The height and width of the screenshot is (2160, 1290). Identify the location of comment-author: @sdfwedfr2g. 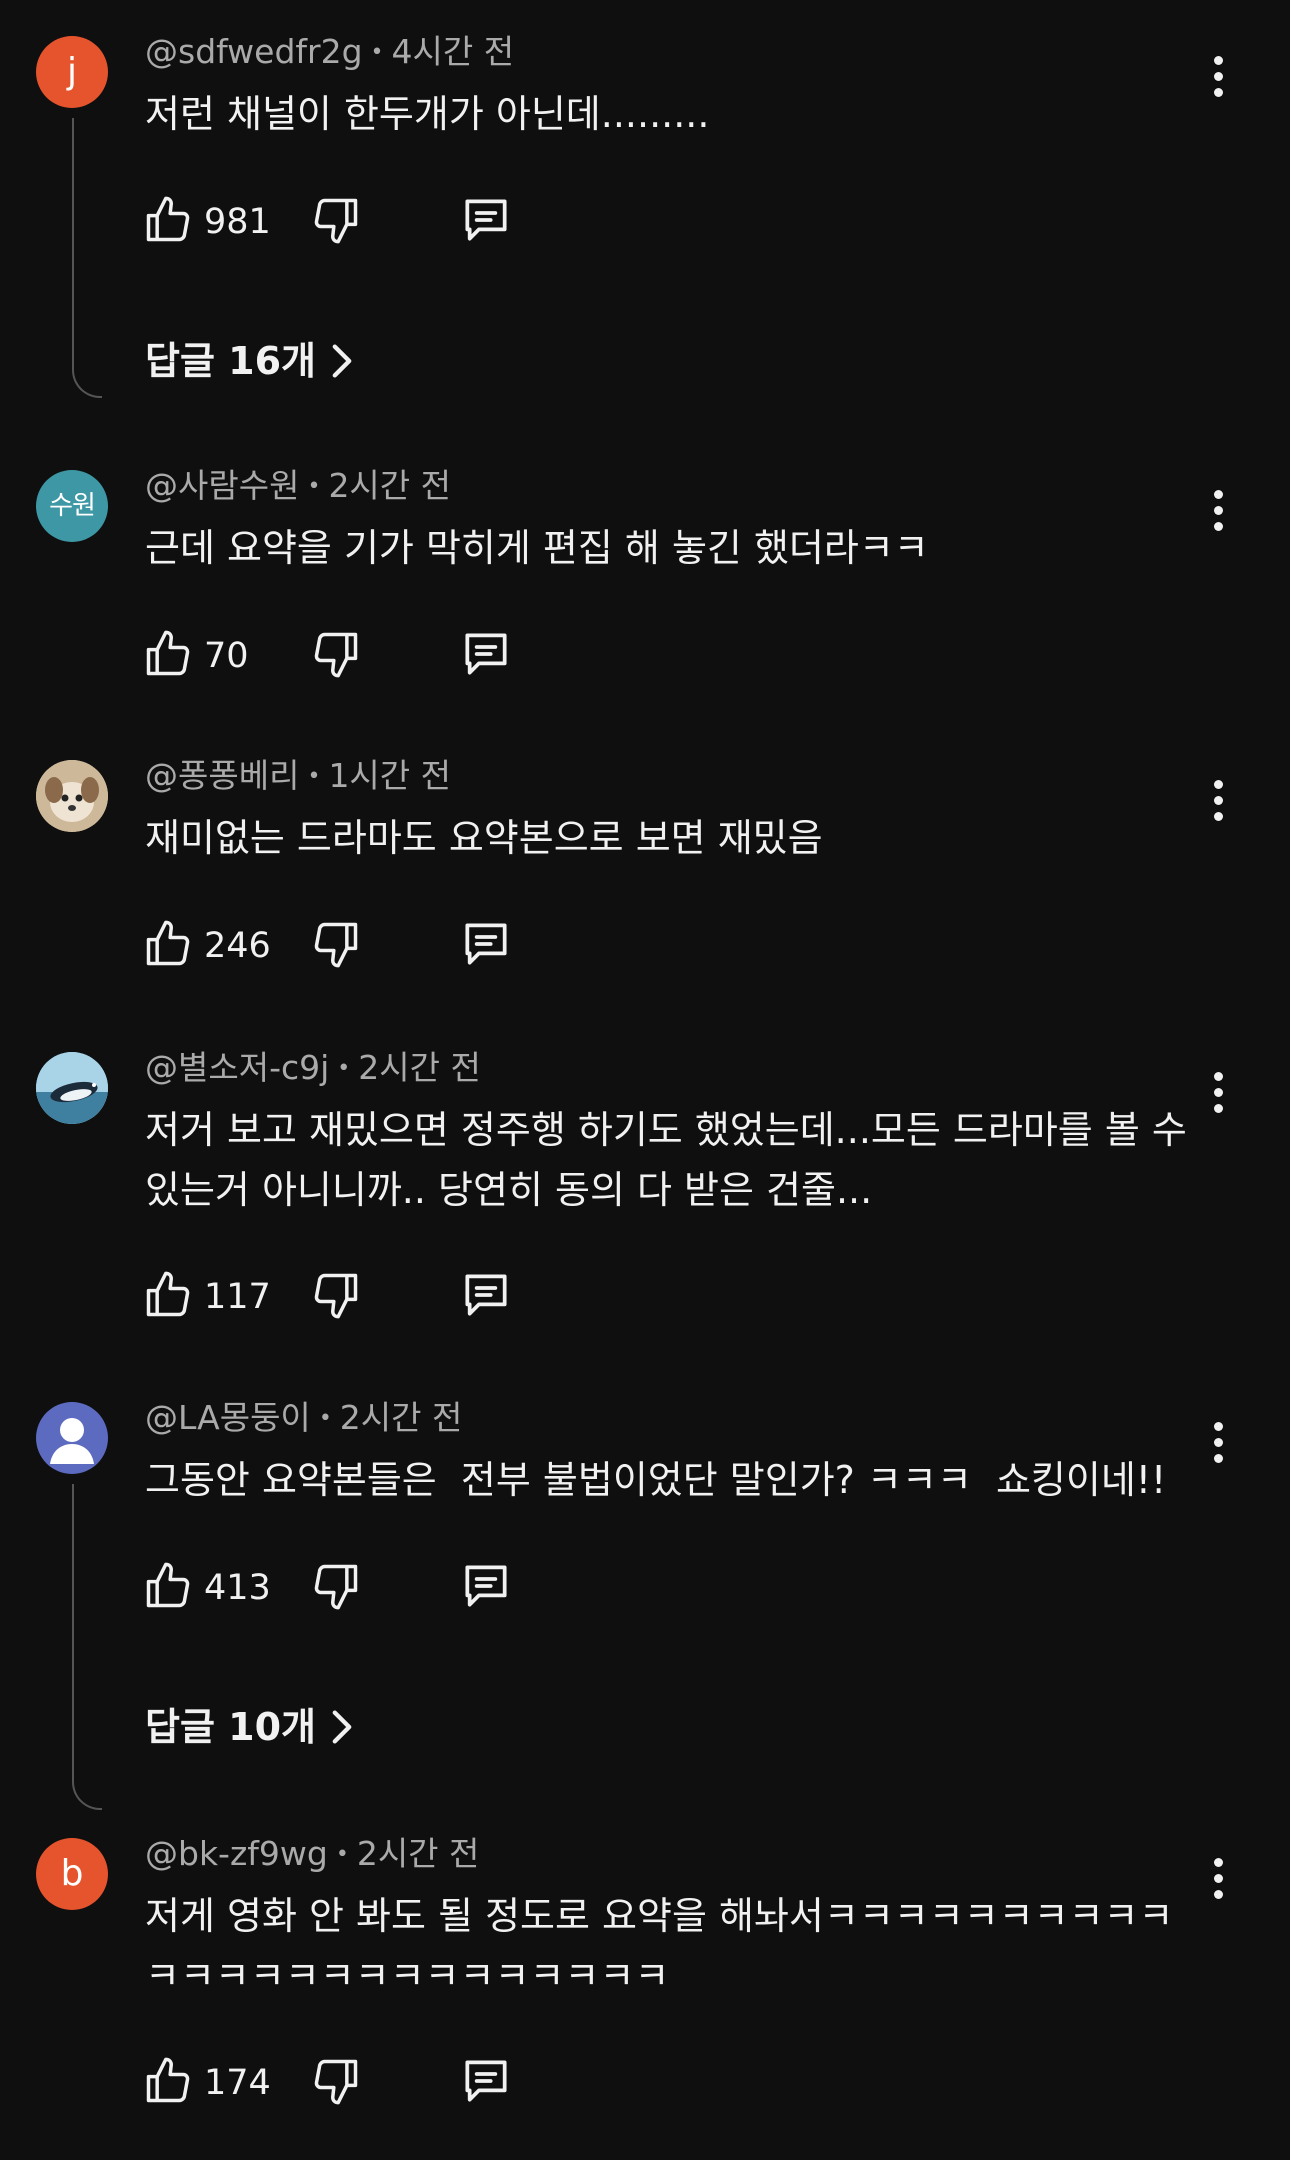
(254, 51).